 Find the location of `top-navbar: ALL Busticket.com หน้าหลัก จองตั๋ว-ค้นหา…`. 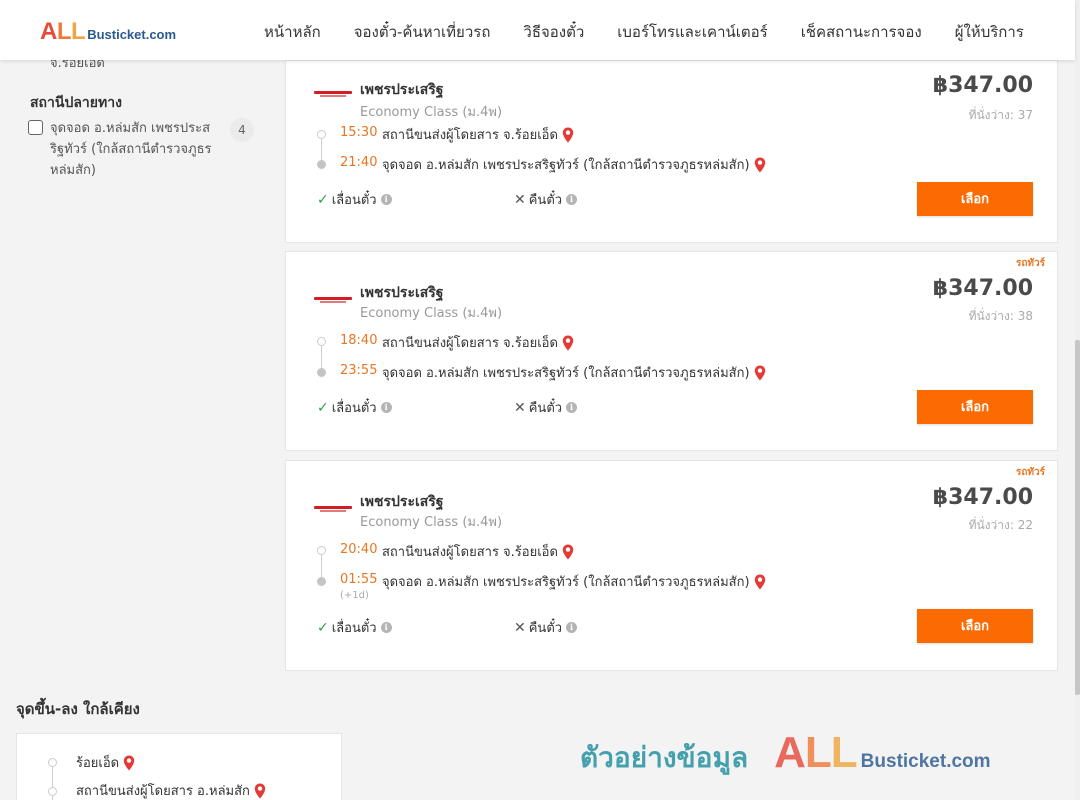

top-navbar: ALL Busticket.com หน้าหลัก จองตั๋ว-ค้นหา… is located at coordinates (537, 30).